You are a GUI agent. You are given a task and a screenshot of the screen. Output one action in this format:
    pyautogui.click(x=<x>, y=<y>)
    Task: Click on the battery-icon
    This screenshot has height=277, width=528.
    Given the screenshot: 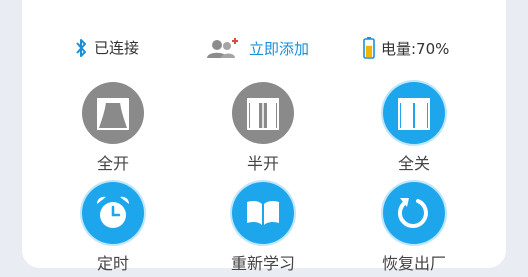 What is the action you would take?
    pyautogui.click(x=369, y=48)
    